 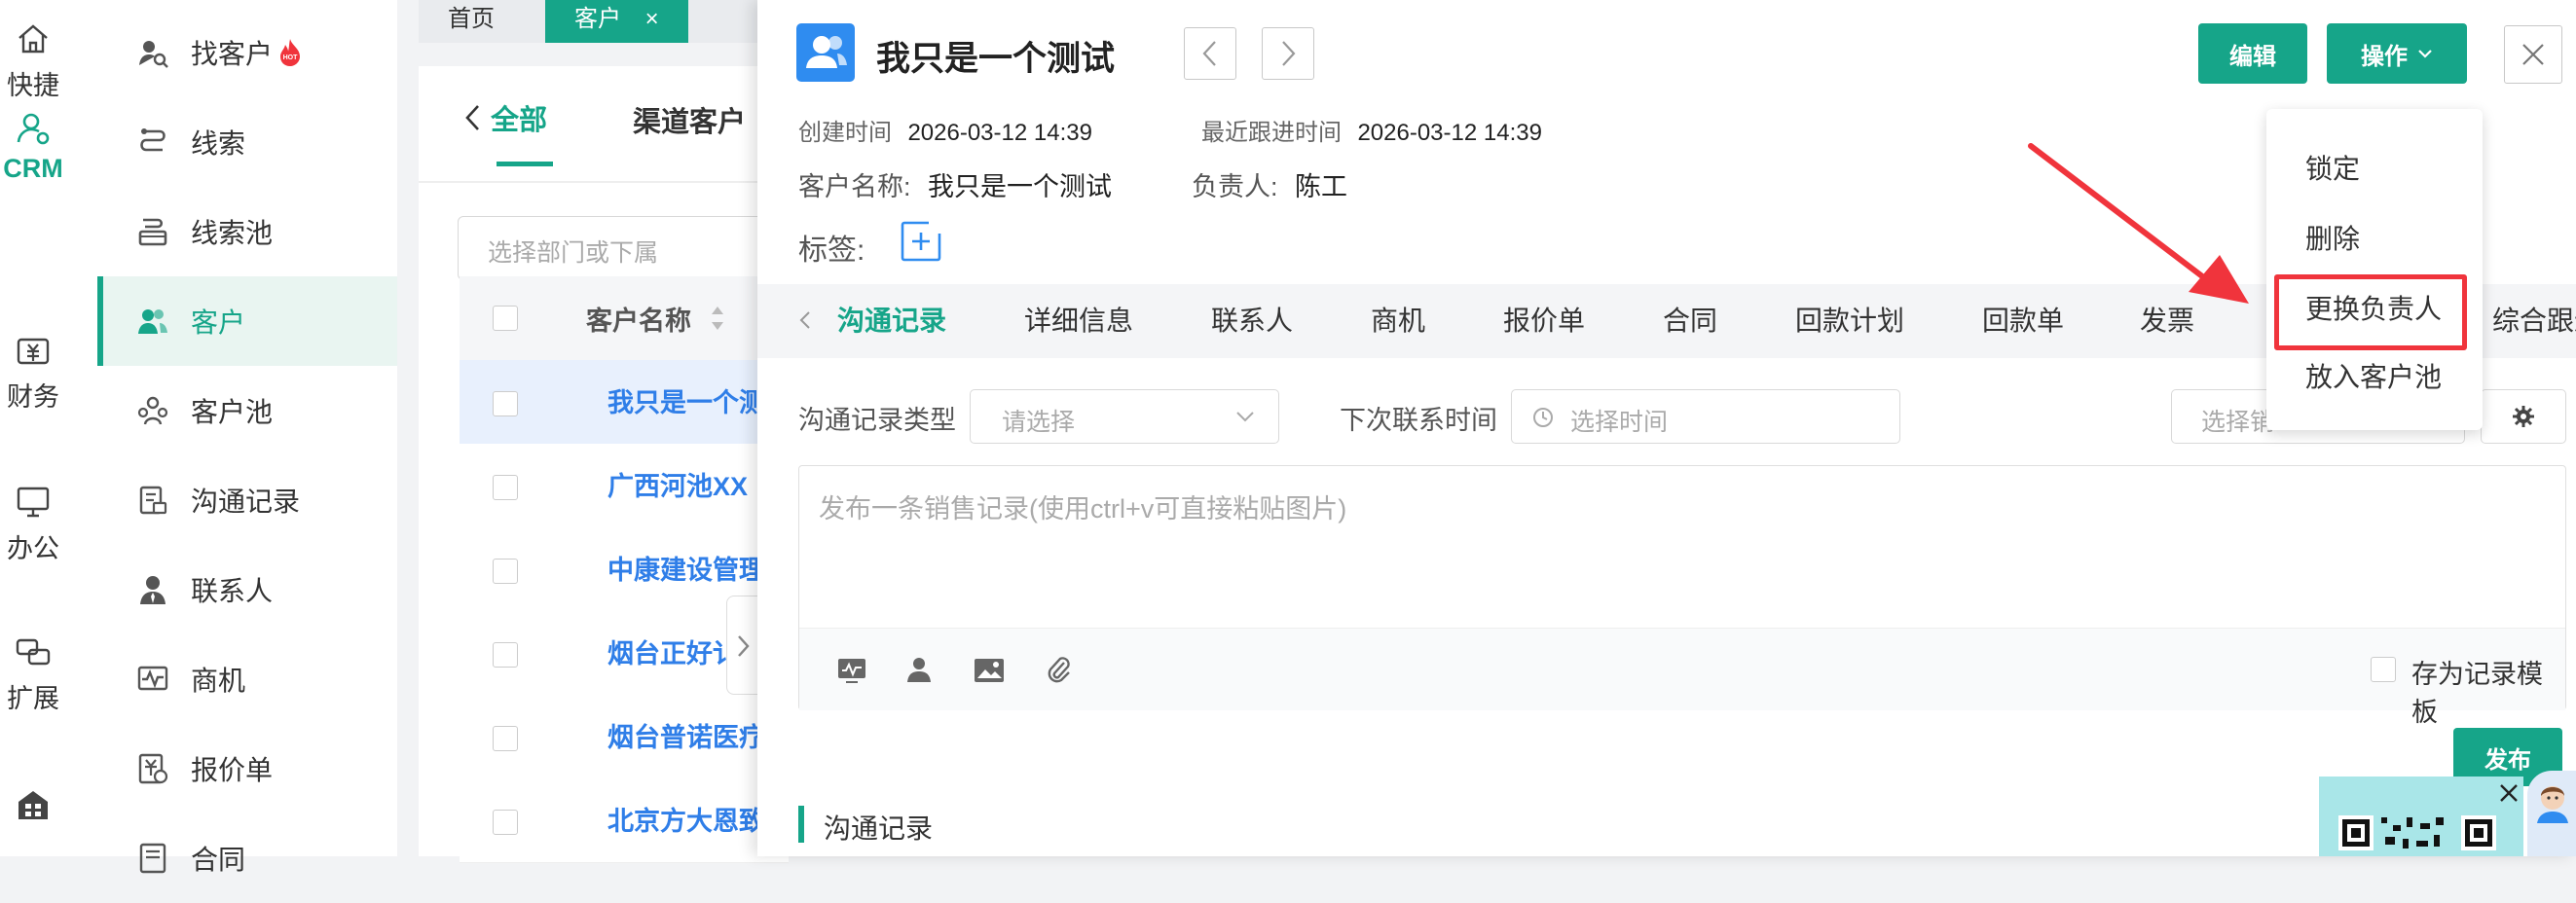 I want to click on record-type-label: 沟通记录类型, so click(x=877, y=420).